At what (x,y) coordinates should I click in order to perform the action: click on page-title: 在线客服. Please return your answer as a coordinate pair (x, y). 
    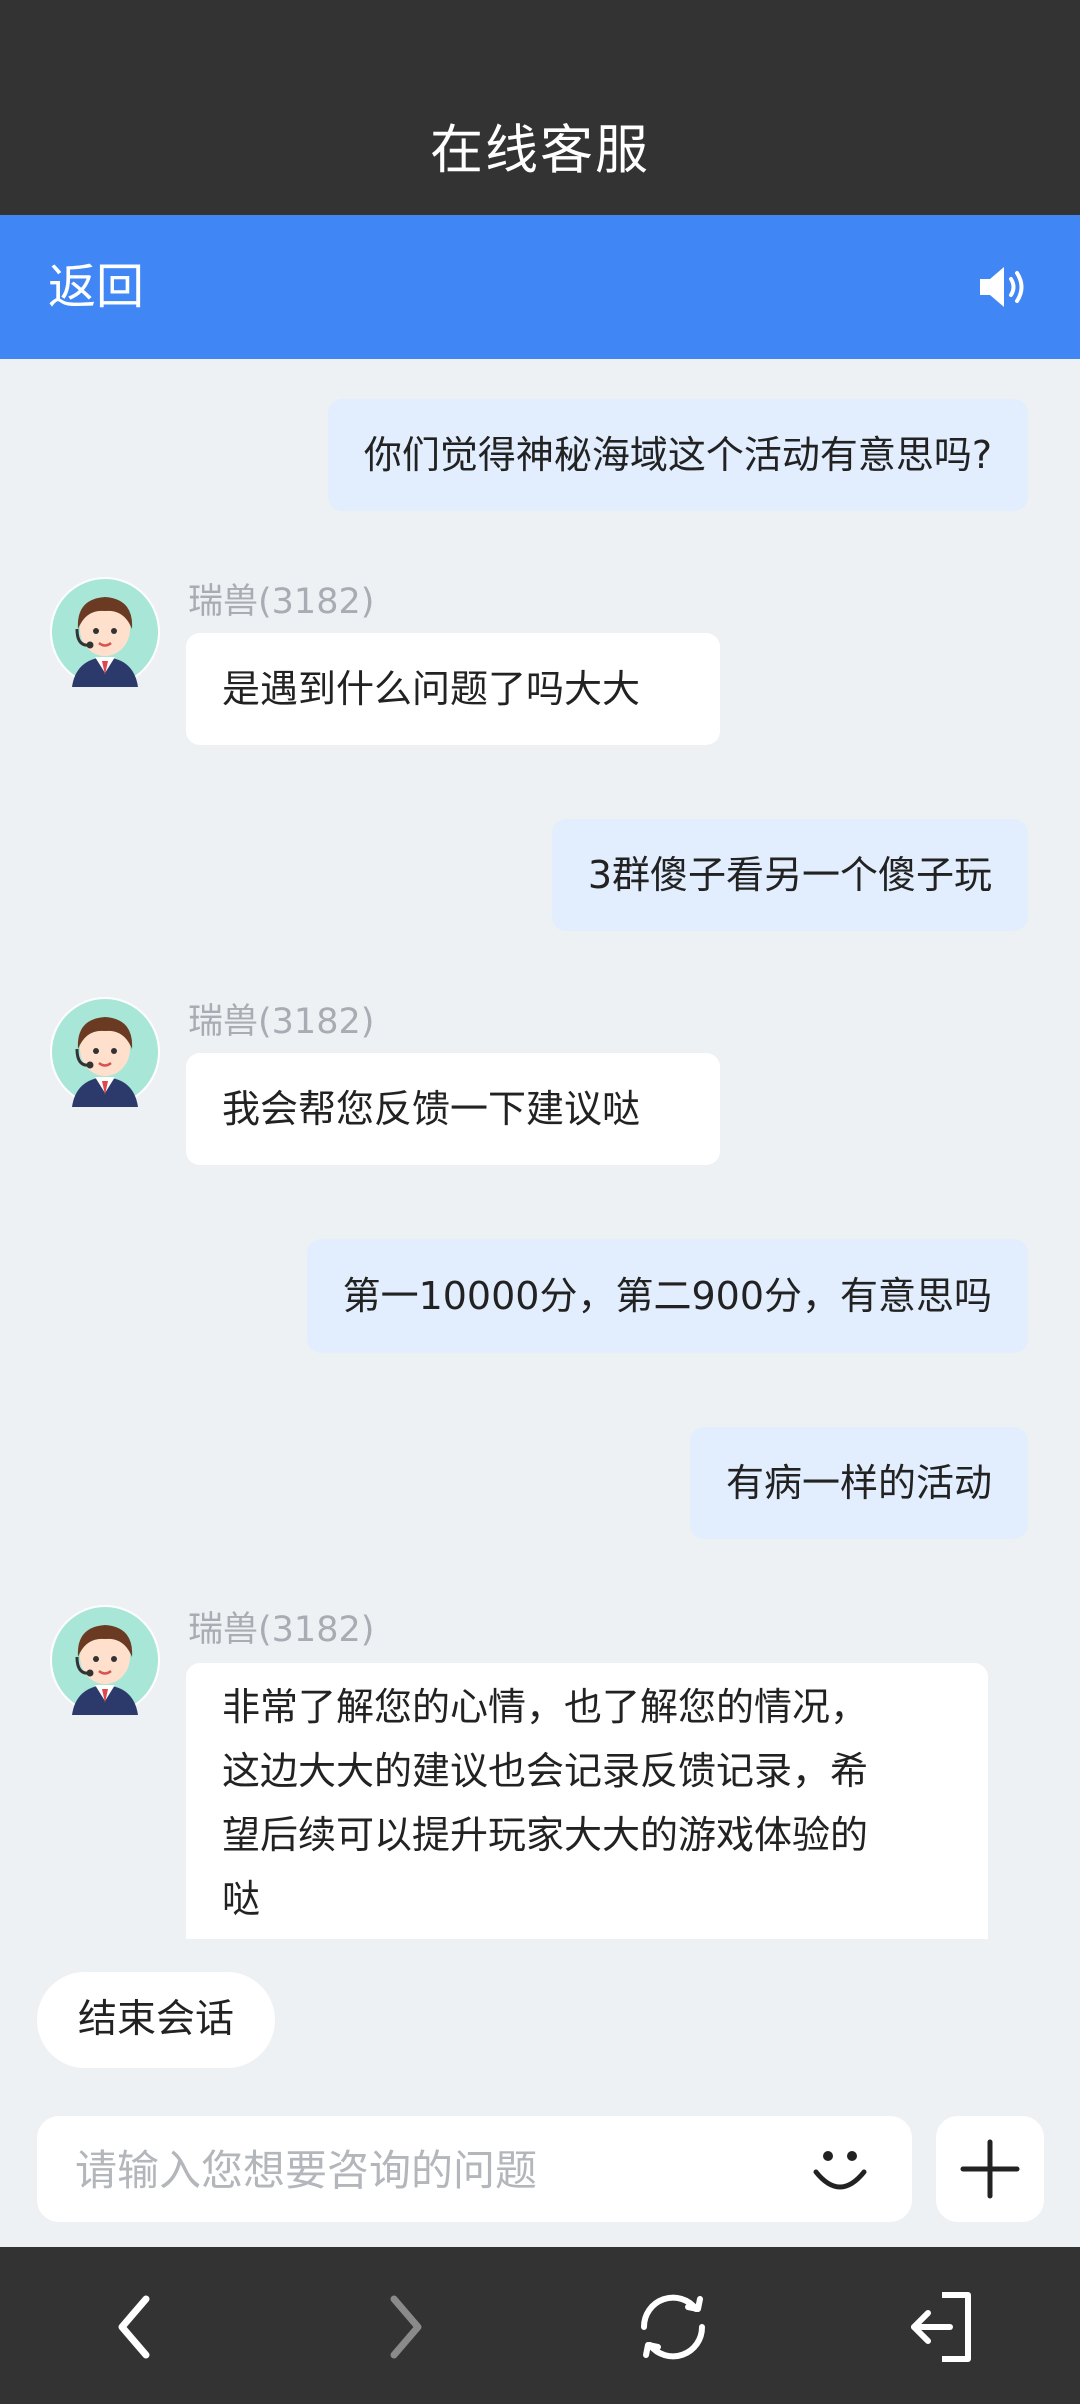
    Looking at the image, I should click on (540, 150).